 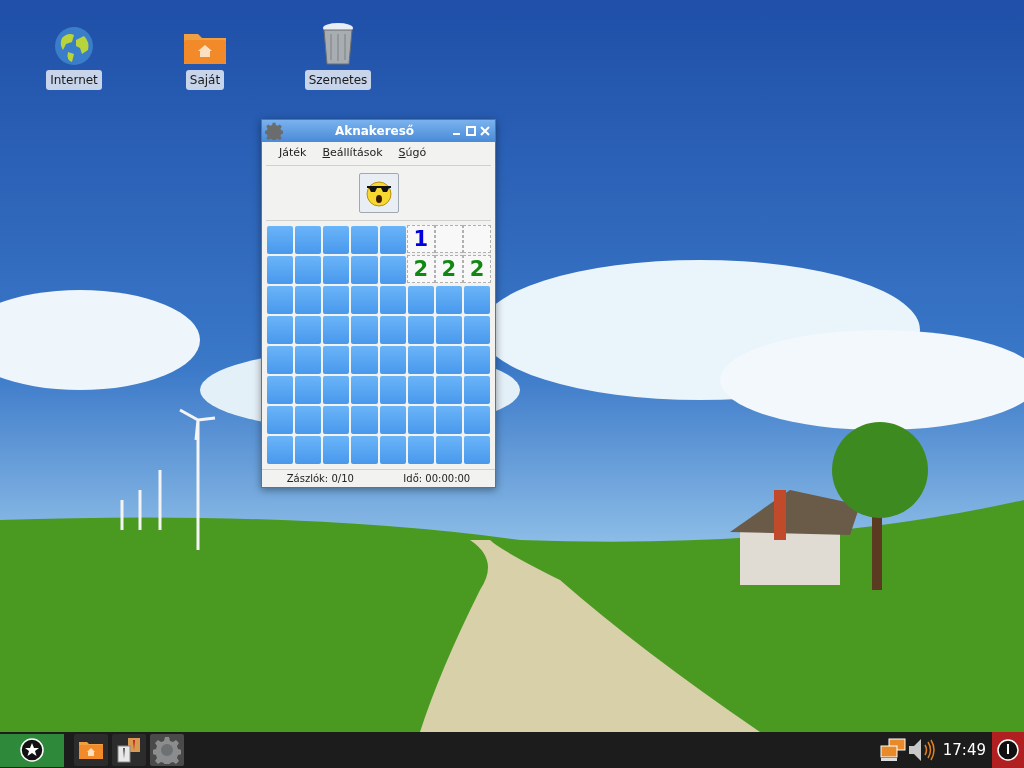 What do you see at coordinates (964, 750) in the screenshot?
I see `clock: 17:49` at bounding box center [964, 750].